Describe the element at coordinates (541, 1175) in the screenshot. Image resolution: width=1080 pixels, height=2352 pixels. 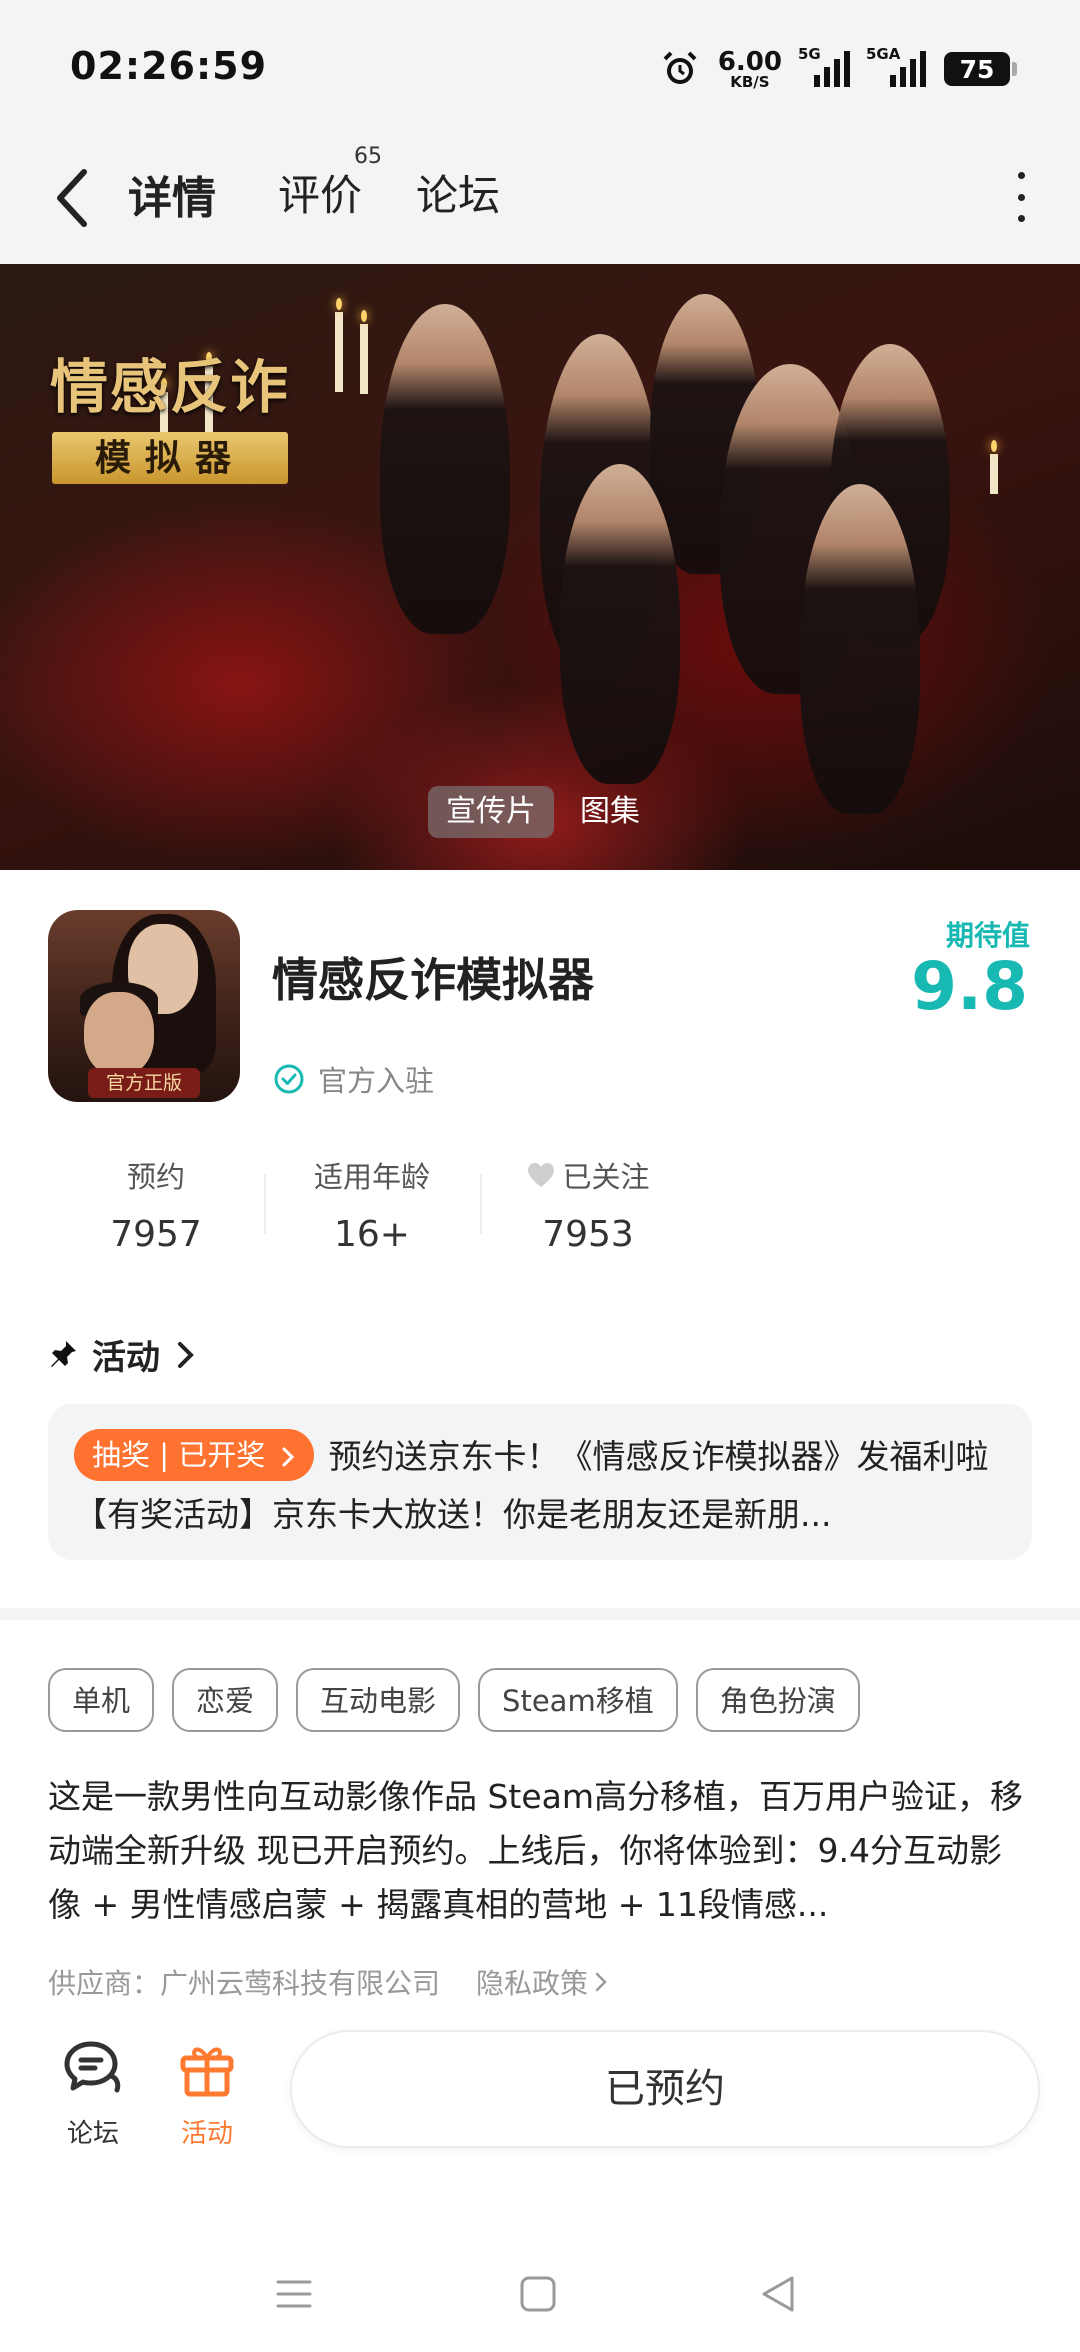
I see `heart-icon` at that location.